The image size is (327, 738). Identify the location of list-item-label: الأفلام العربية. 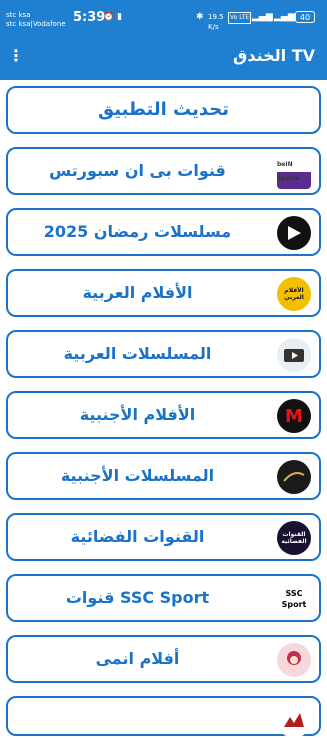
(137, 292).